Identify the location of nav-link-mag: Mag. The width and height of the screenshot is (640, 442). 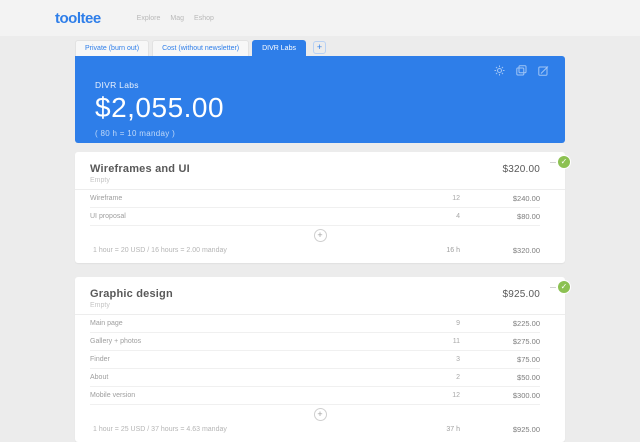
(177, 18).